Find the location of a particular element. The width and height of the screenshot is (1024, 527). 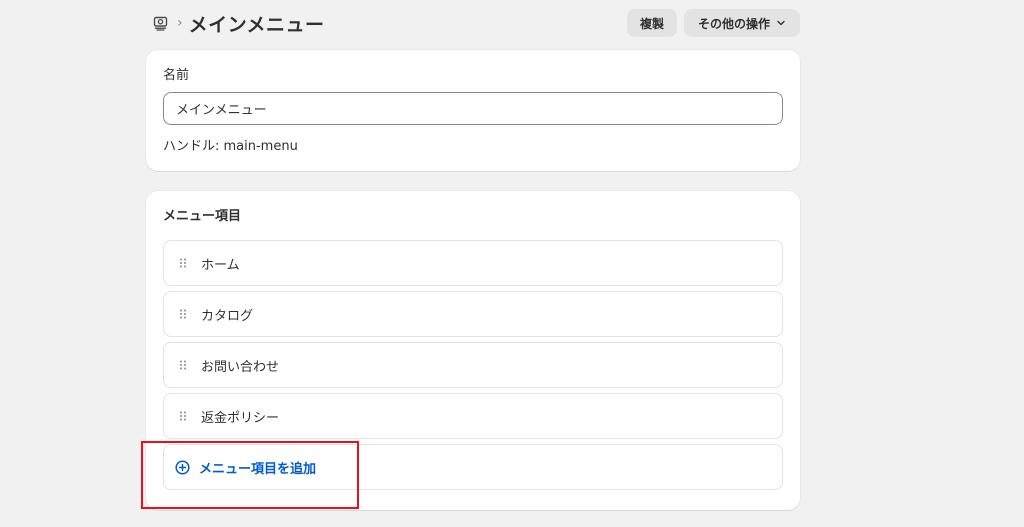

name-input is located at coordinates (473, 108).